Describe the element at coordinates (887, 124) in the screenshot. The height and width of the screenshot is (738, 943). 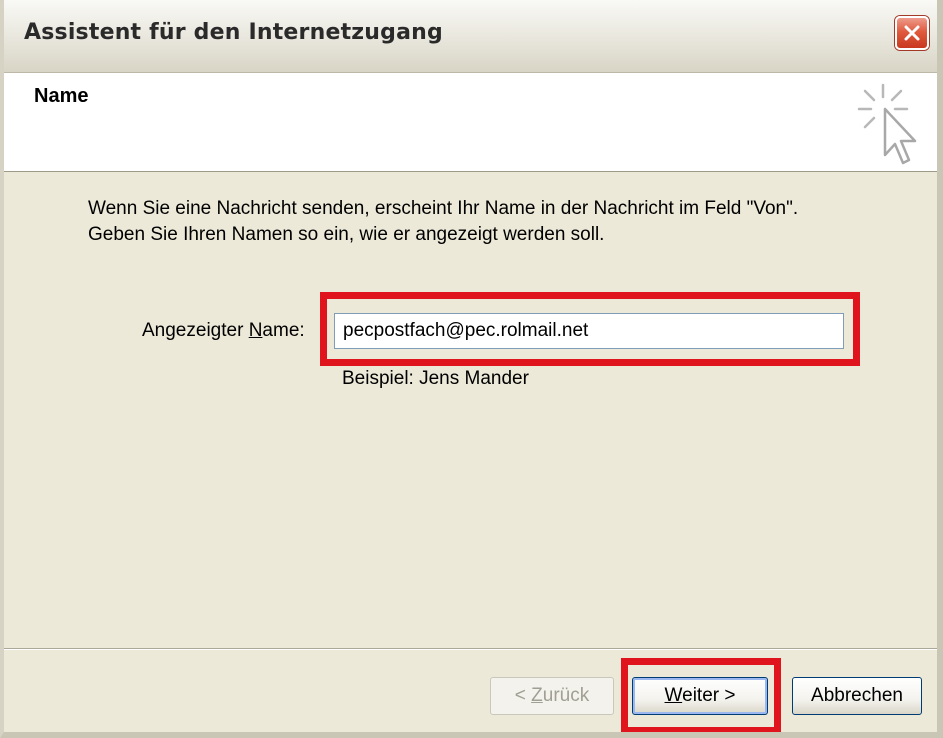
I see `wizard-cursor-icon` at that location.